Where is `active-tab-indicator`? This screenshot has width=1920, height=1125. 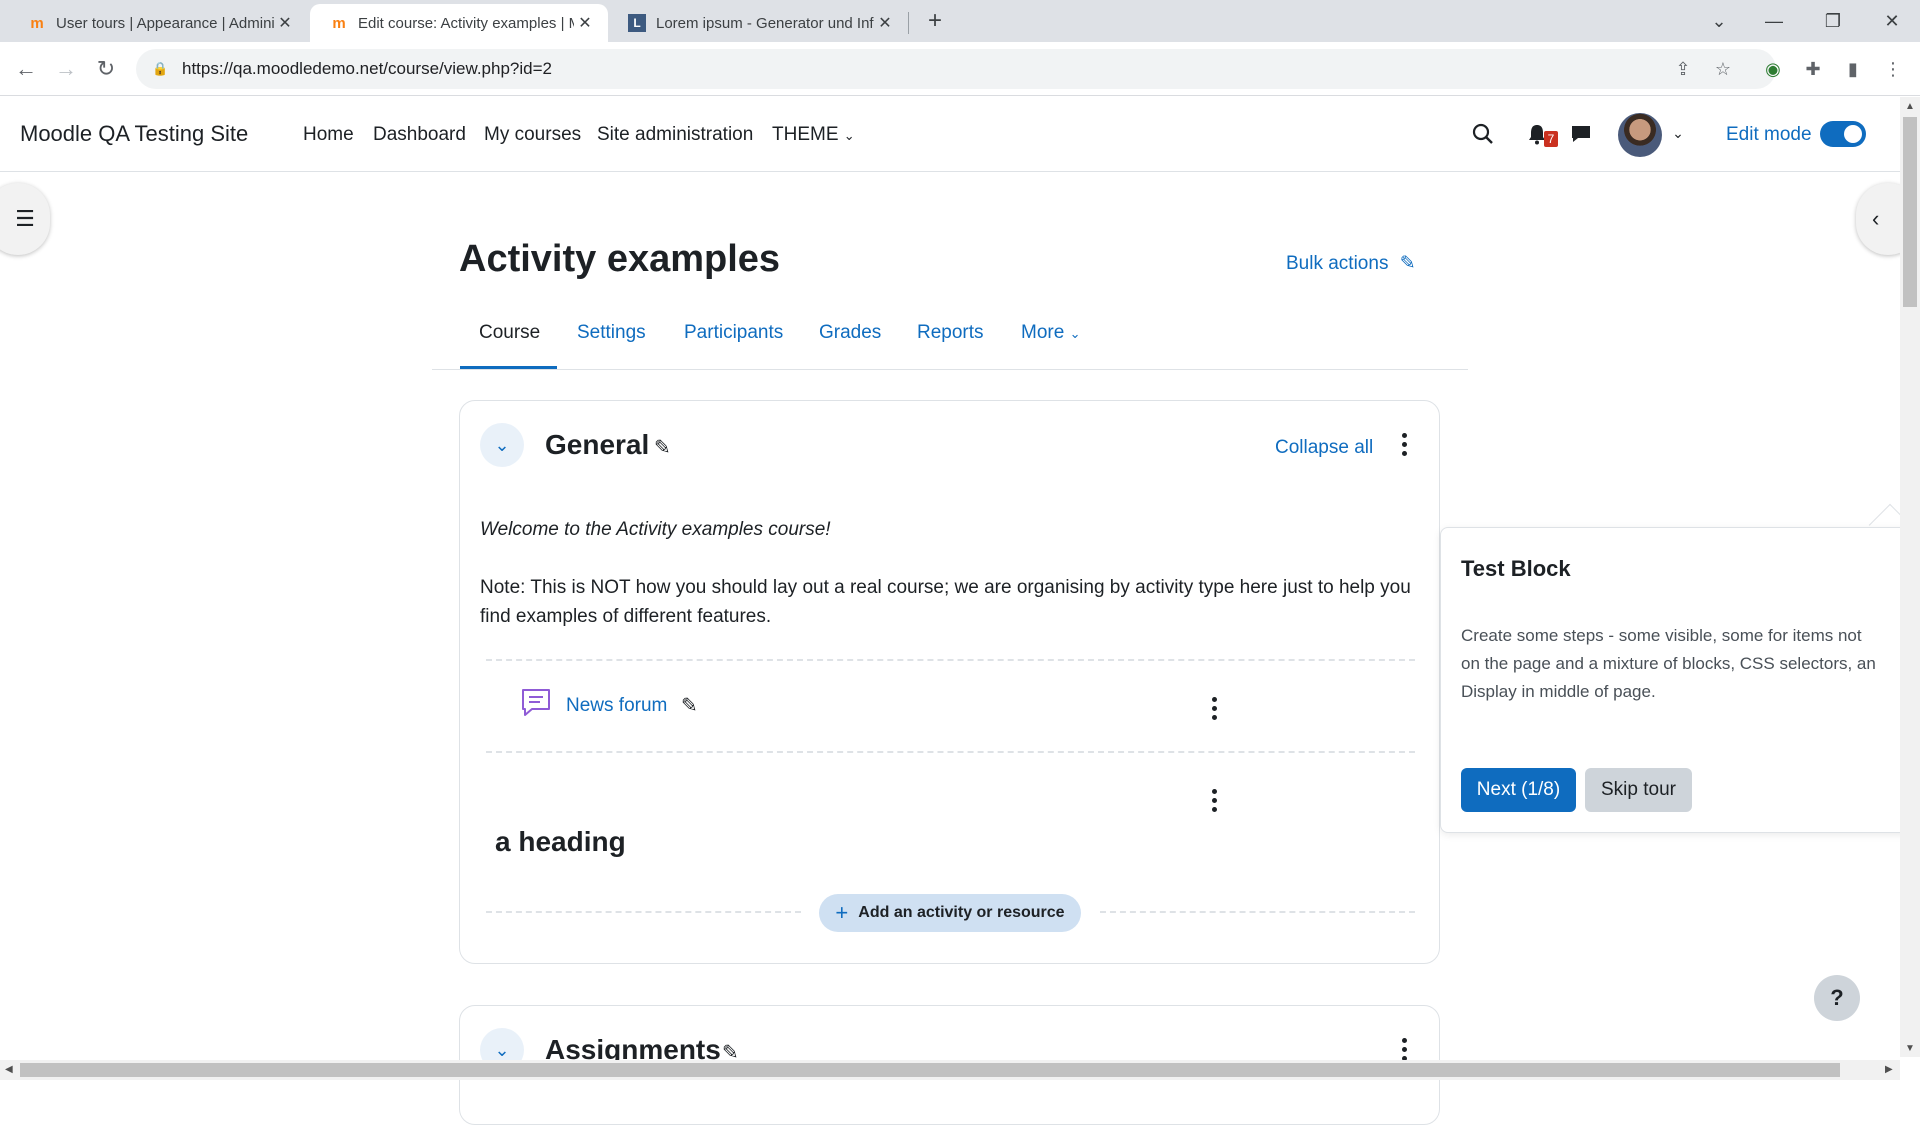
active-tab-indicator is located at coordinates (508, 367).